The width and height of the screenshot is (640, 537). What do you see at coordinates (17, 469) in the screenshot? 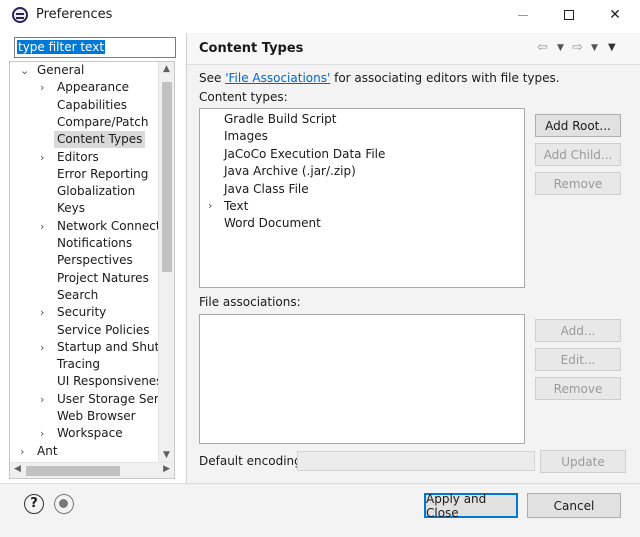
I see `scroll-left-icon: ◀` at bounding box center [17, 469].